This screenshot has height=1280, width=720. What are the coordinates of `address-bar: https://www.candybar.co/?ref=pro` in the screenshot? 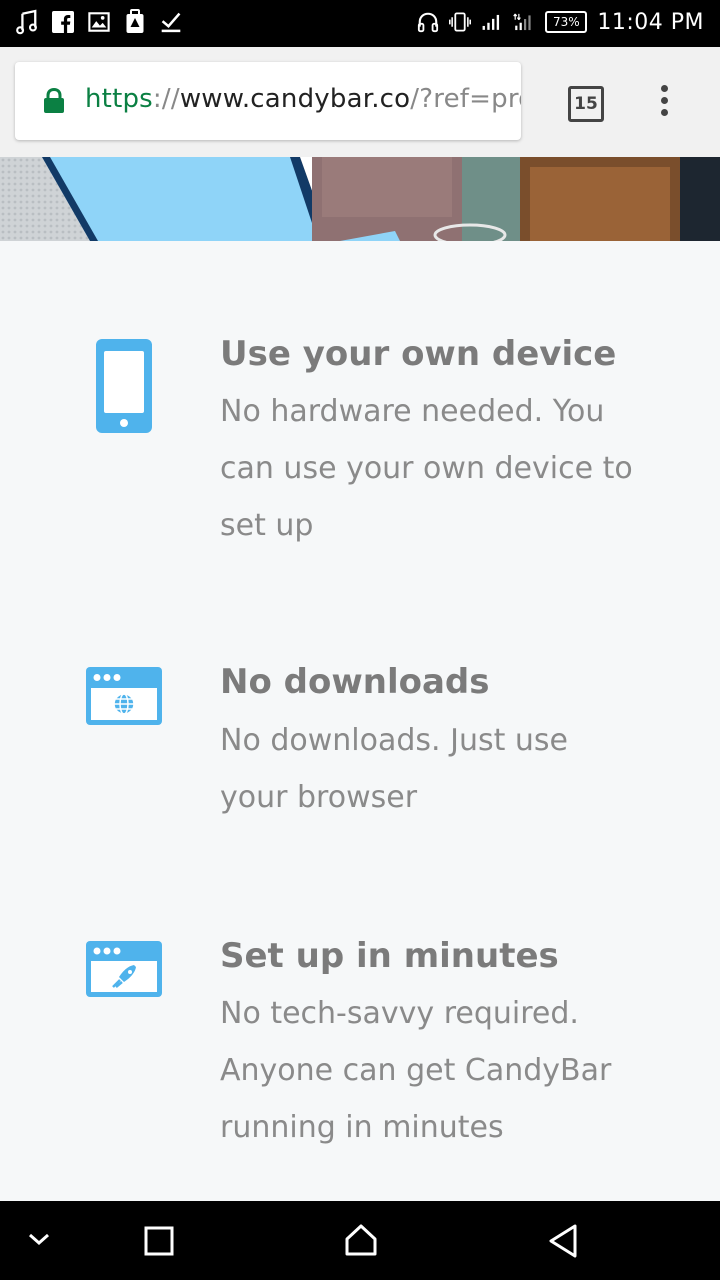 It's located at (268, 101).